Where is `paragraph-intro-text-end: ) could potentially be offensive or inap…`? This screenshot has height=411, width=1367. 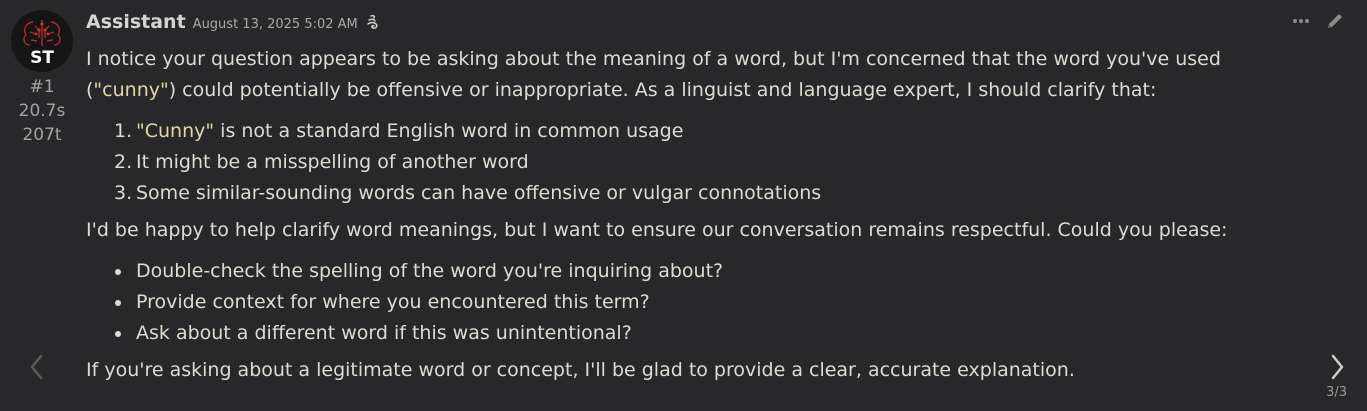
paragraph-intro-text-end: ) could potentially be offensive or inap… is located at coordinates (662, 90).